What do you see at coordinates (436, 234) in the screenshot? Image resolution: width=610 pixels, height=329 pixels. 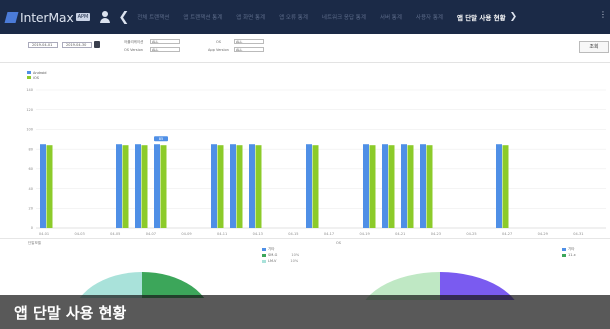 I see `x-tick-label: 04-23` at bounding box center [436, 234].